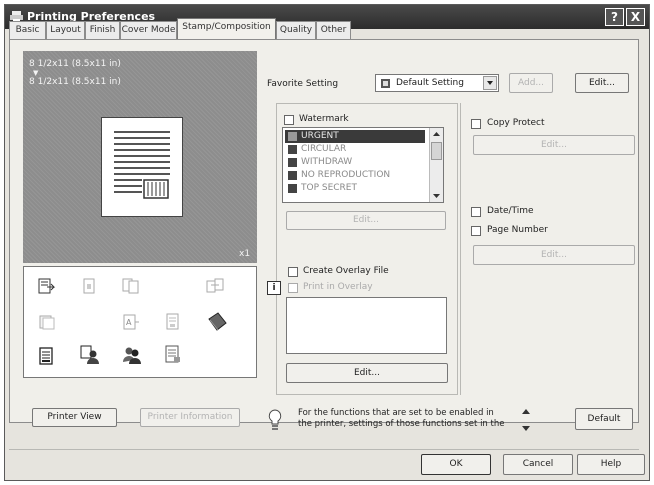 This screenshot has width=654, height=485. I want to click on close-button: X, so click(635, 17).